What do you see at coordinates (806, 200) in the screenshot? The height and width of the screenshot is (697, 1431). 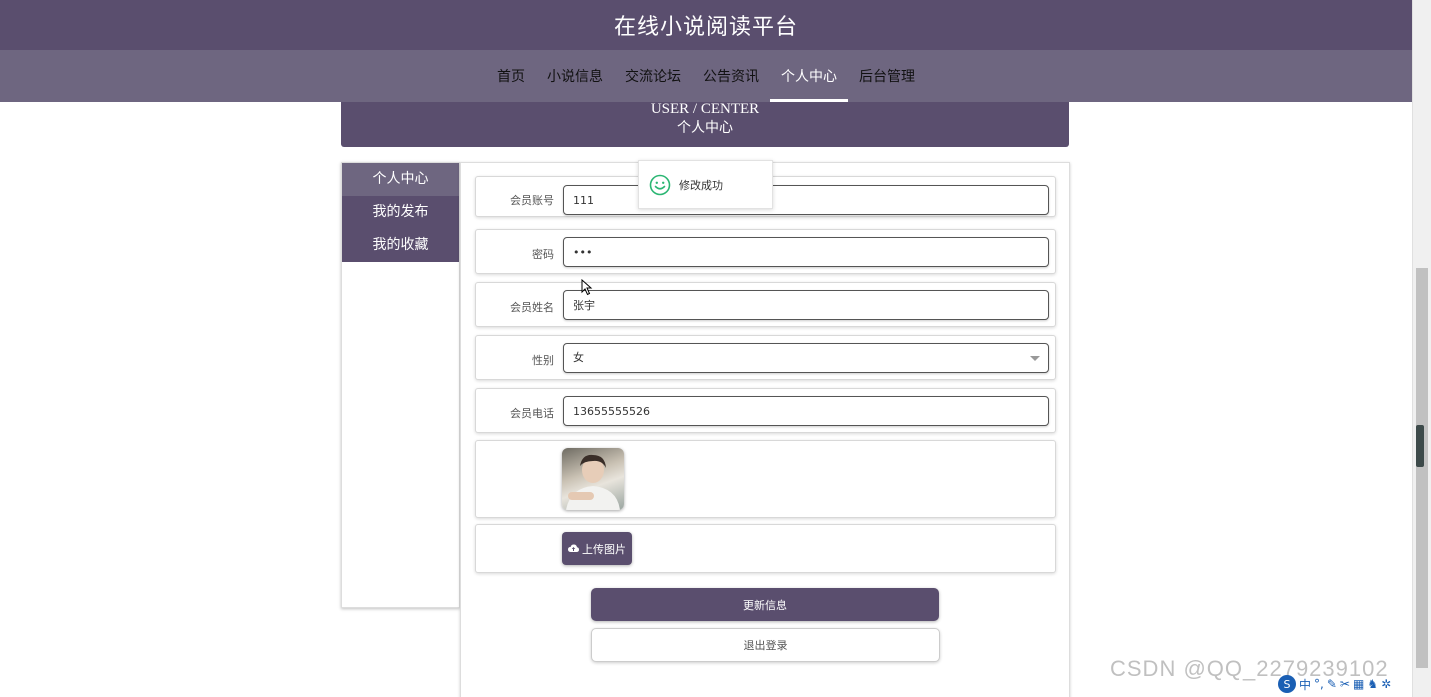 I see `account-input` at bounding box center [806, 200].